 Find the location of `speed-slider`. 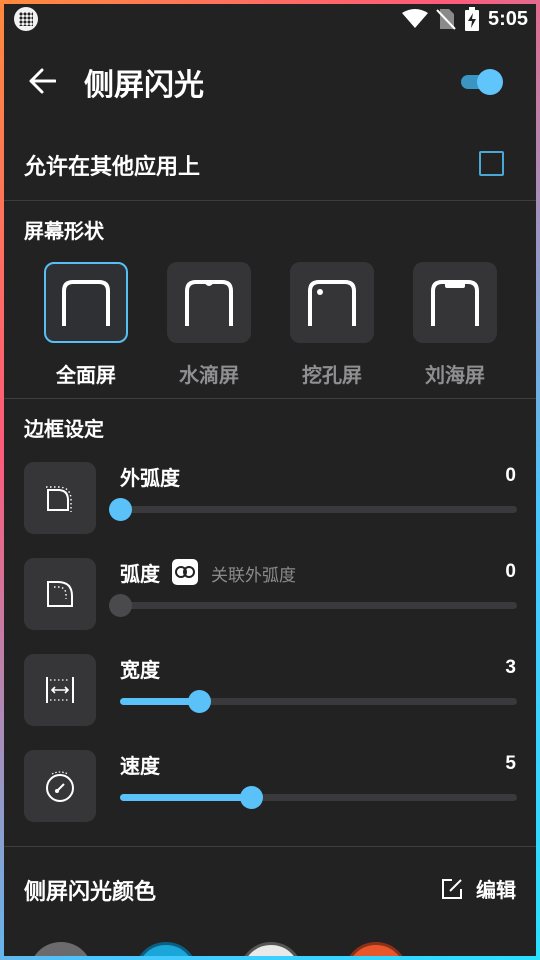

speed-slider is located at coordinates (318, 797).